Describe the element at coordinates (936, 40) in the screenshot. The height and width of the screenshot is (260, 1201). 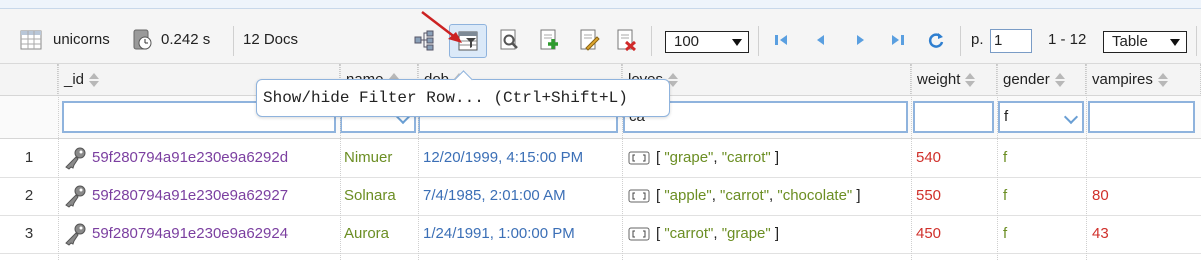
I see `refresh-icon` at that location.